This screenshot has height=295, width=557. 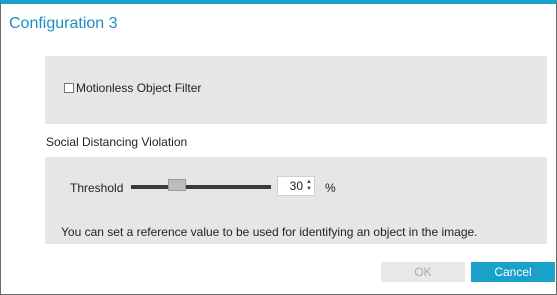 I want to click on motionless-filter-checkbox, so click(x=69, y=88).